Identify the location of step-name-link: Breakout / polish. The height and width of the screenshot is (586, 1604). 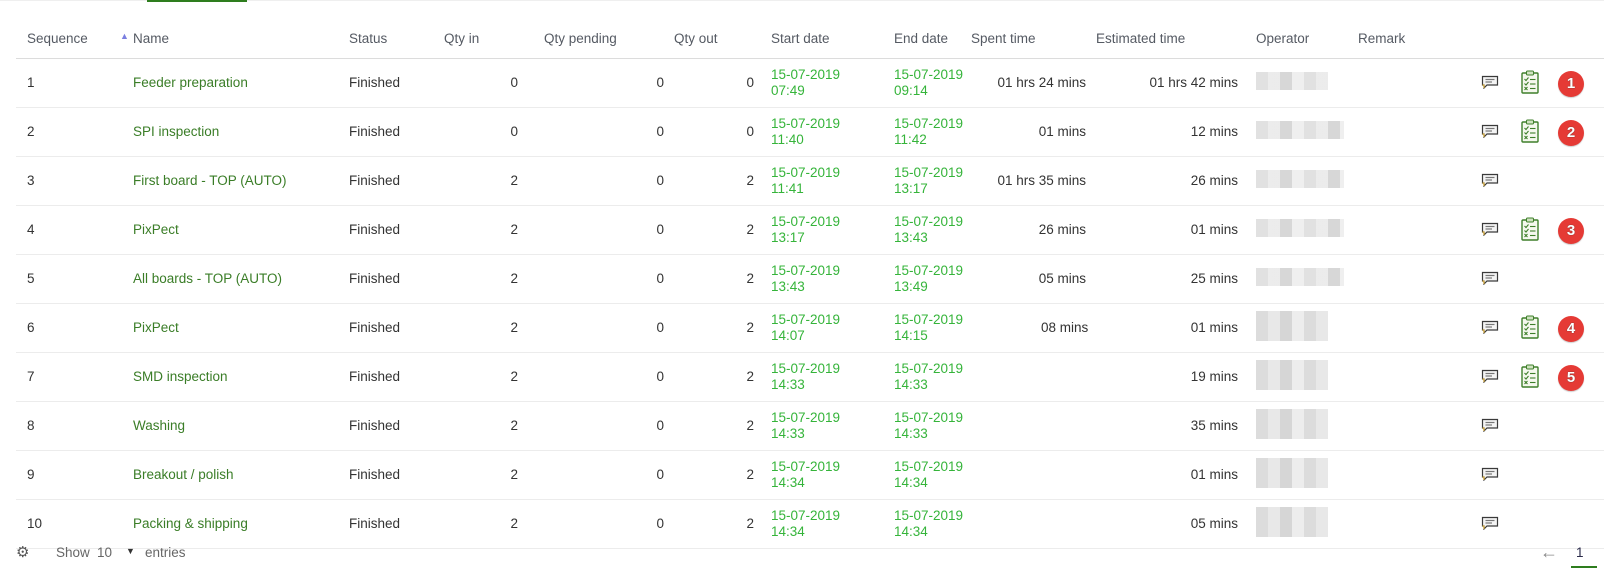
(183, 474).